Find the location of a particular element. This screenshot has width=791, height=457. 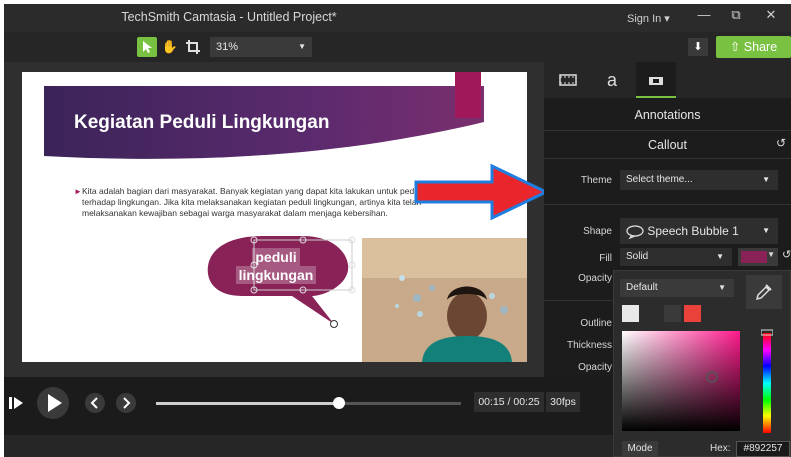

restore-button: ⧉ is located at coordinates (736, 15).